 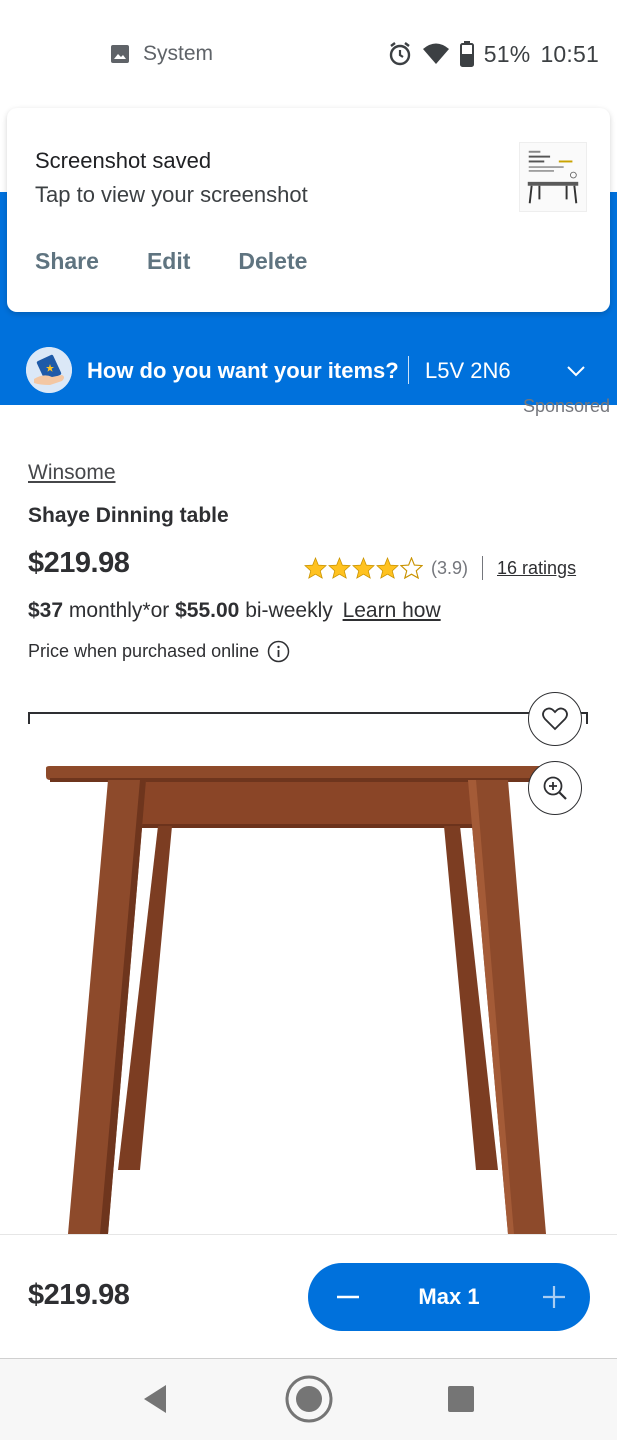 I want to click on home-icon, so click(x=309, y=1399).